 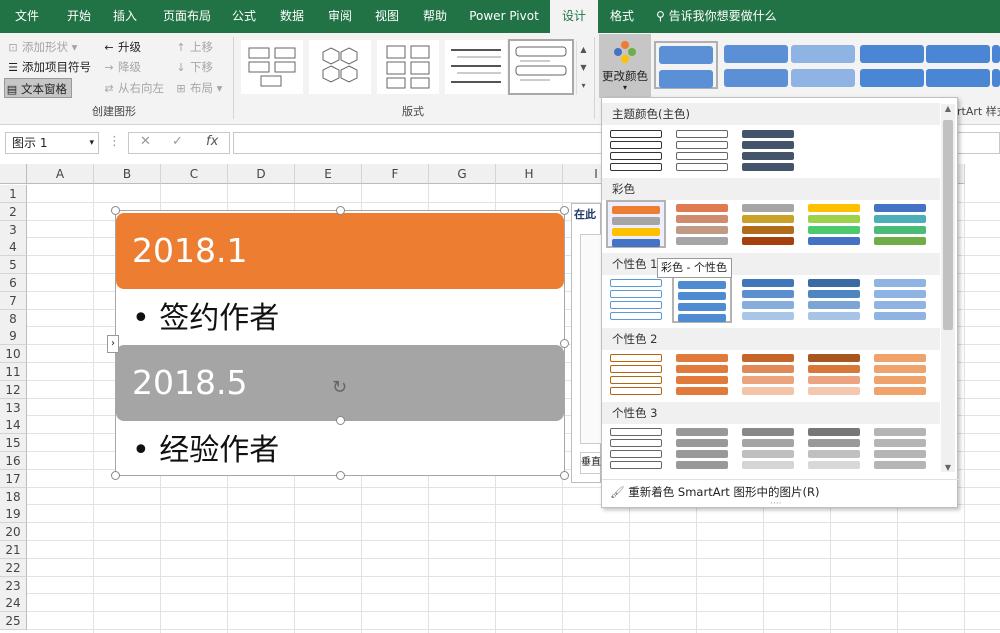 I want to click on tab-home: 开始, so click(x=79, y=16).